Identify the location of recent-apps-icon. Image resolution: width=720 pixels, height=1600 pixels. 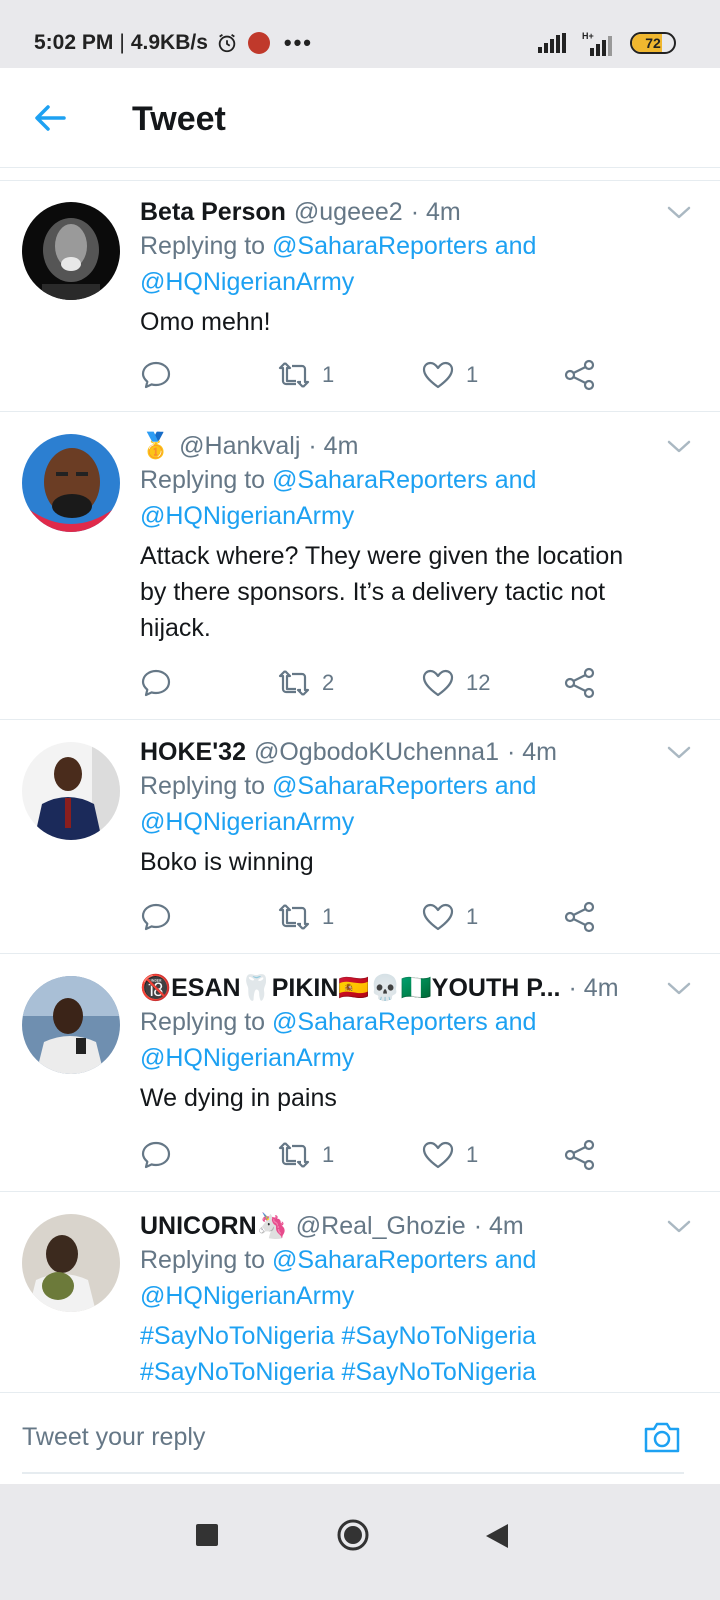
(207, 1535).